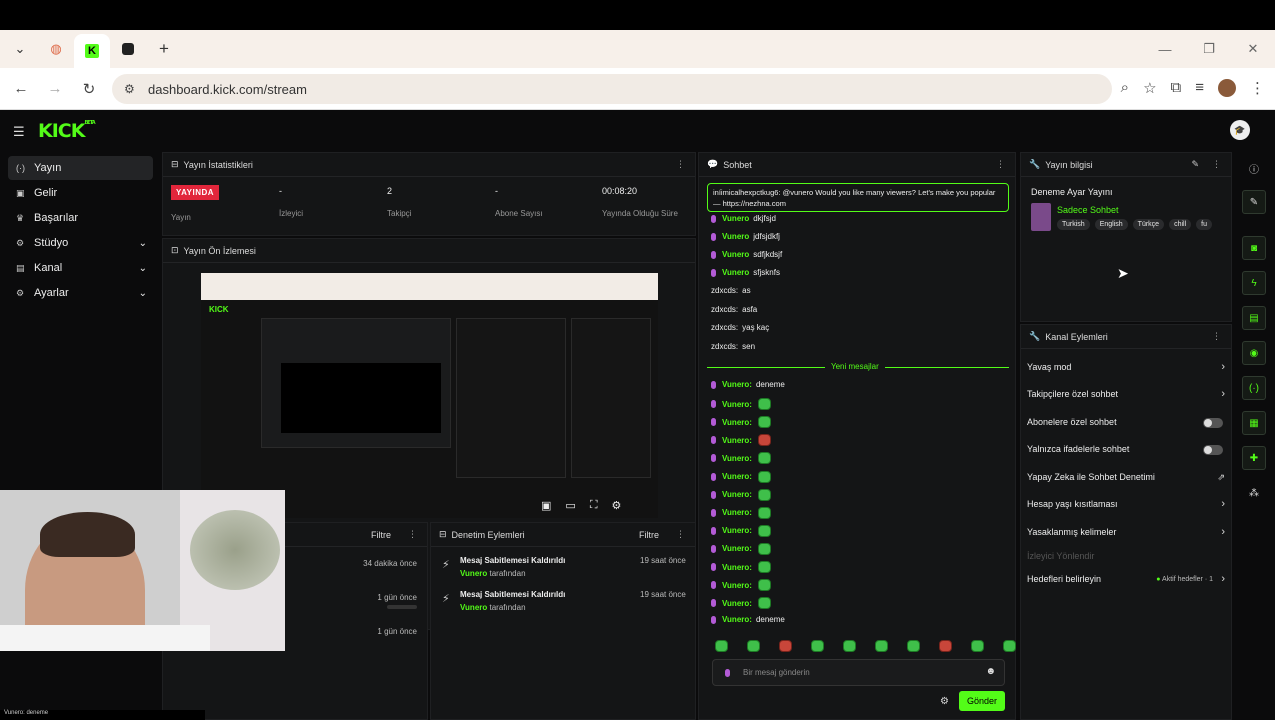  I want to click on close-icon: ✕, so click(1253, 49).